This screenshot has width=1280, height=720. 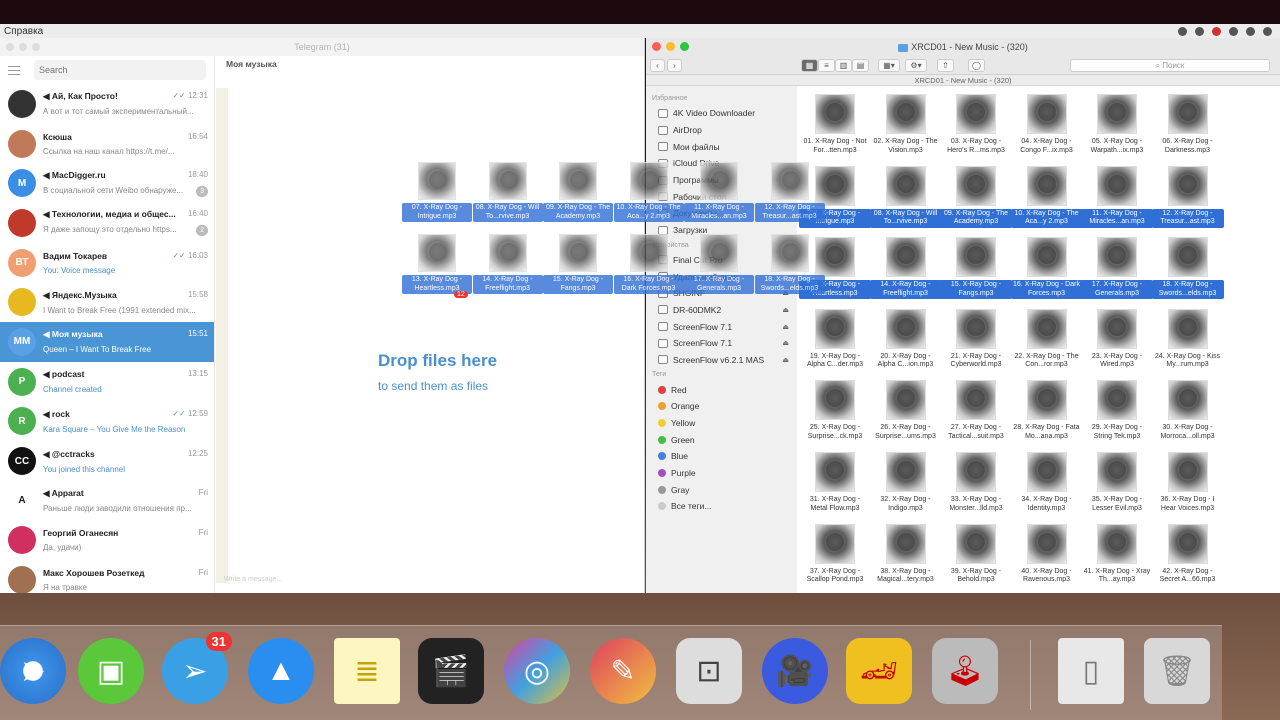 What do you see at coordinates (1170, 65) in the screenshot?
I see `finder-search: ⌕ Поиск` at bounding box center [1170, 65].